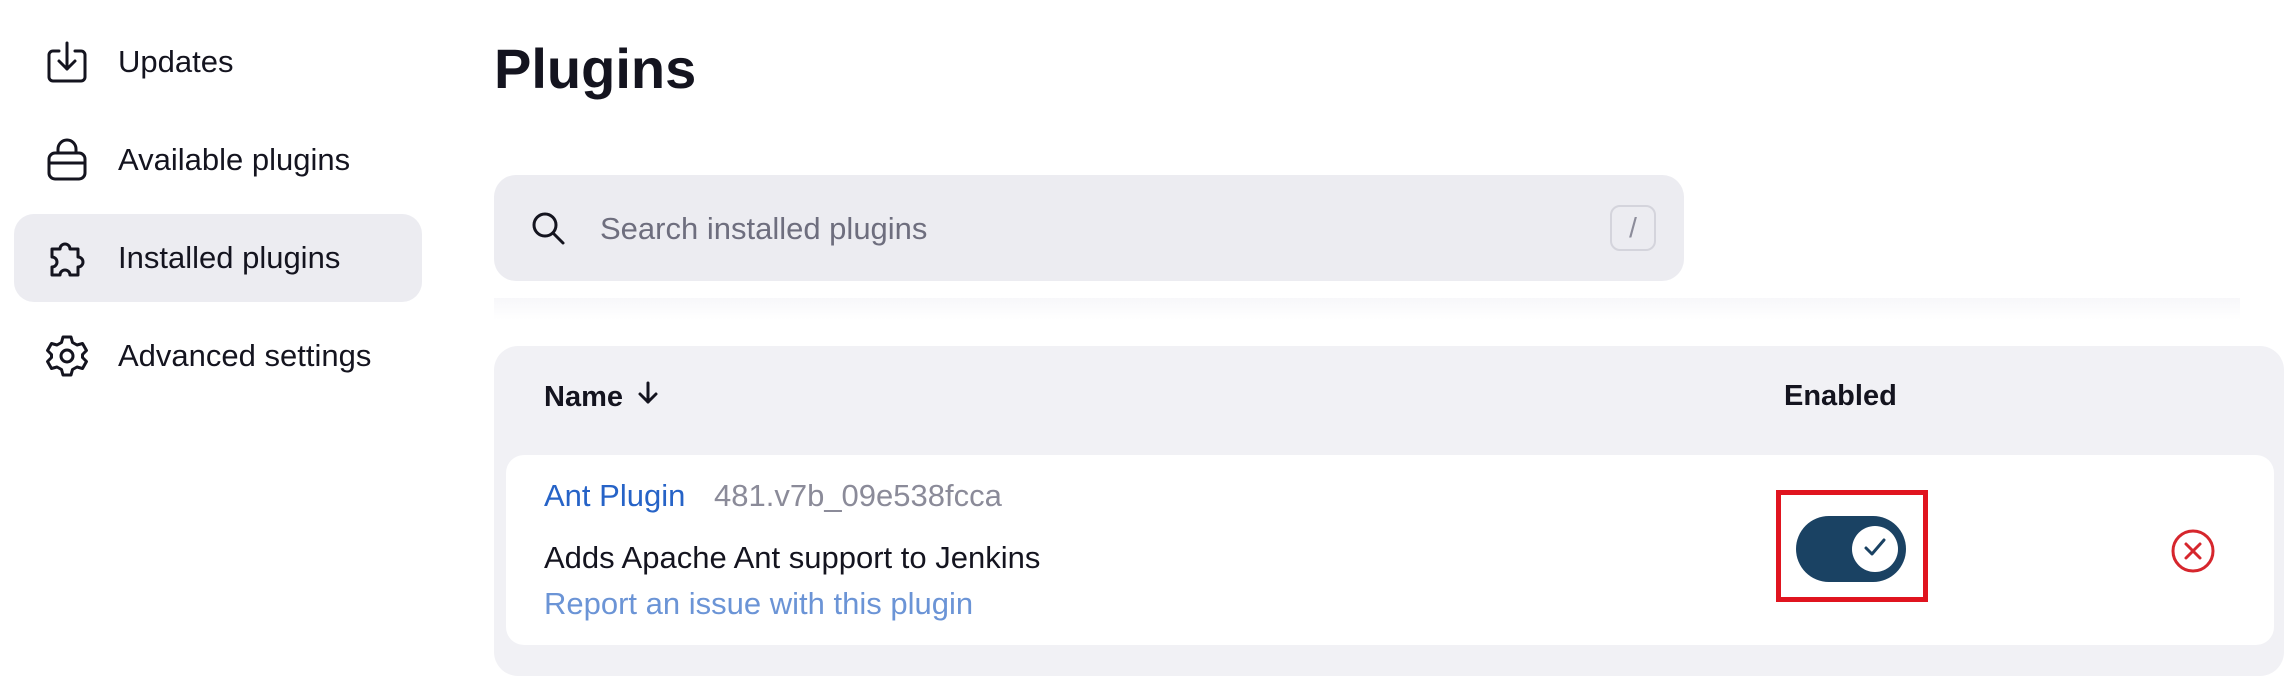 This screenshot has width=2296, height=676. I want to click on puzzle-icon, so click(67, 258).